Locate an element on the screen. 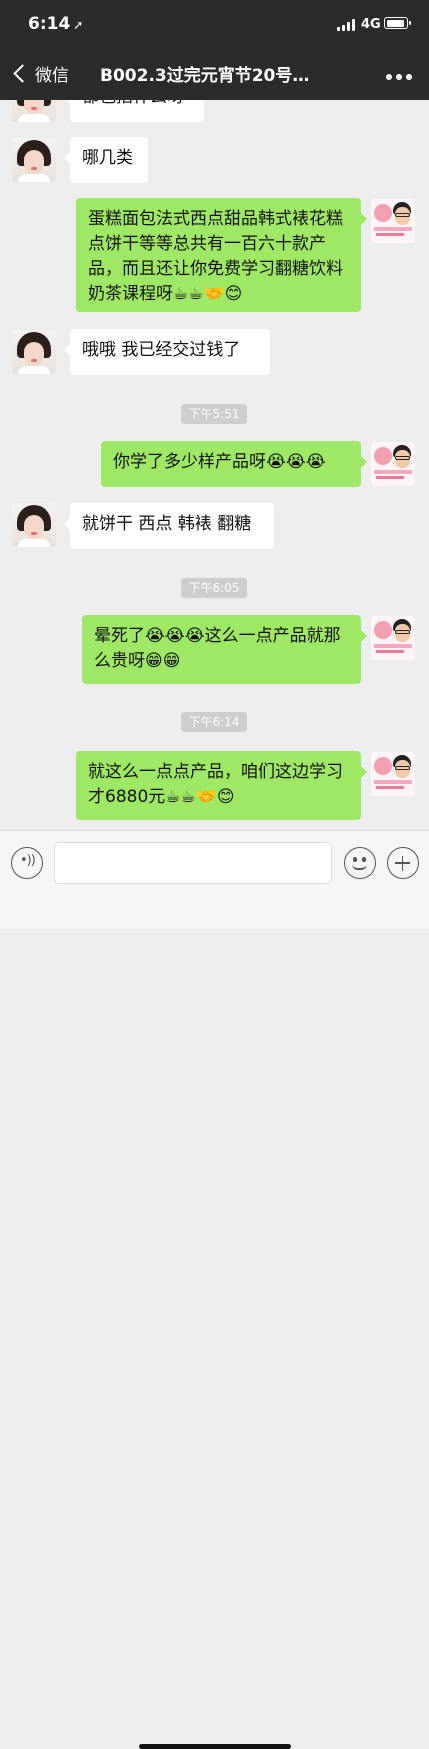 The height and width of the screenshot is (1749, 429). back-label: 微信 is located at coordinates (52, 76).